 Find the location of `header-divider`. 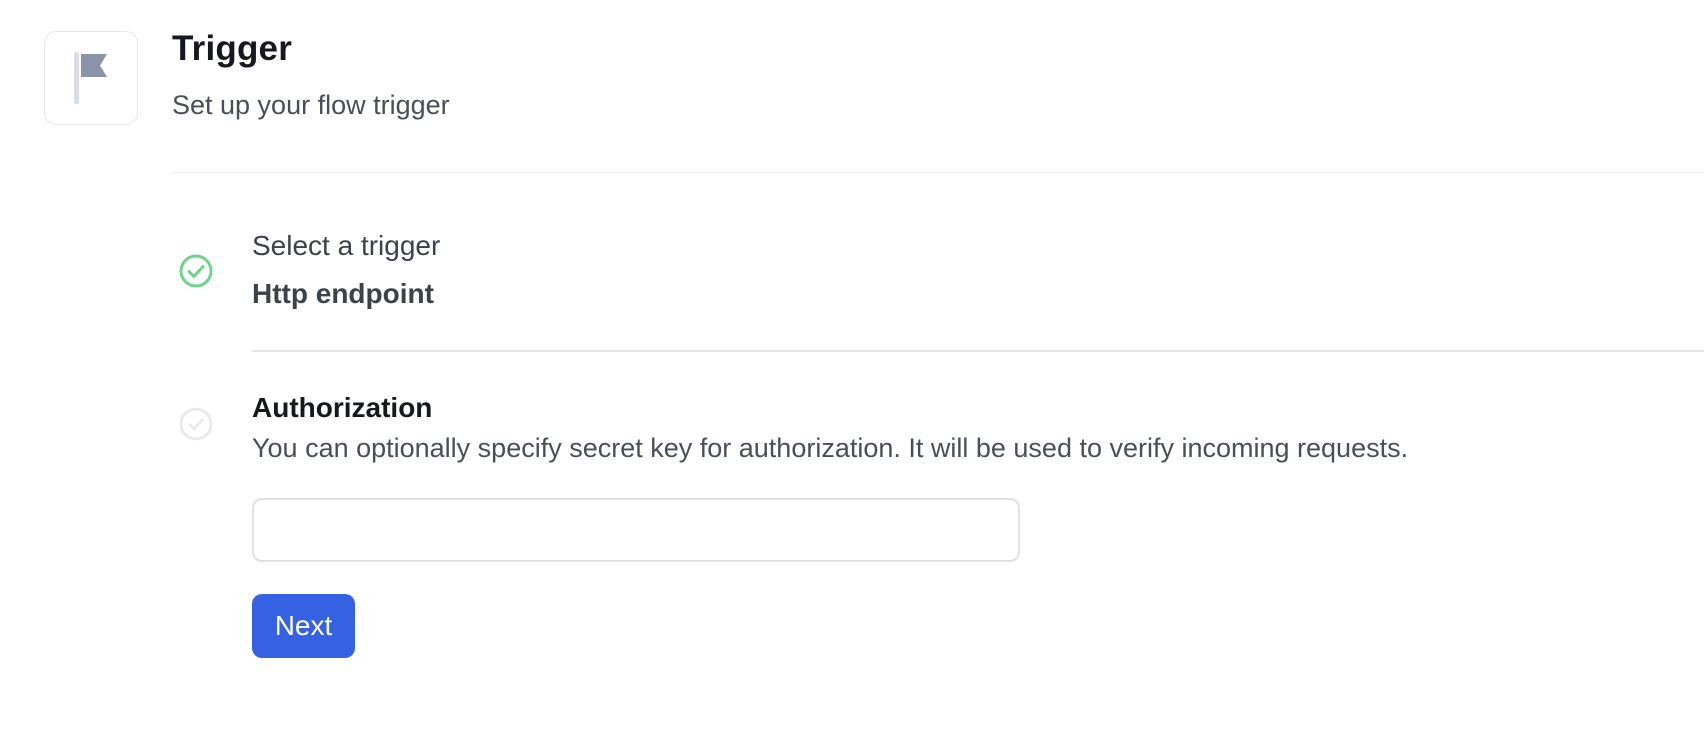

header-divider is located at coordinates (938, 172).